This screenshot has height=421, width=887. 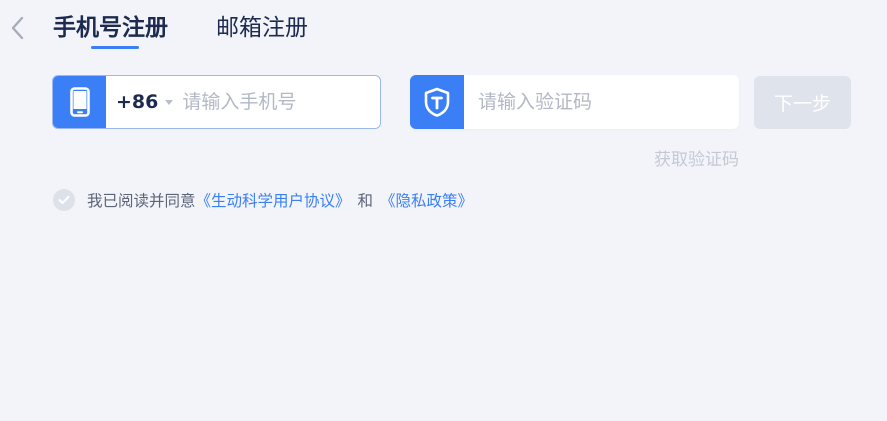 I want to click on phone-icon-box, so click(x=79, y=102).